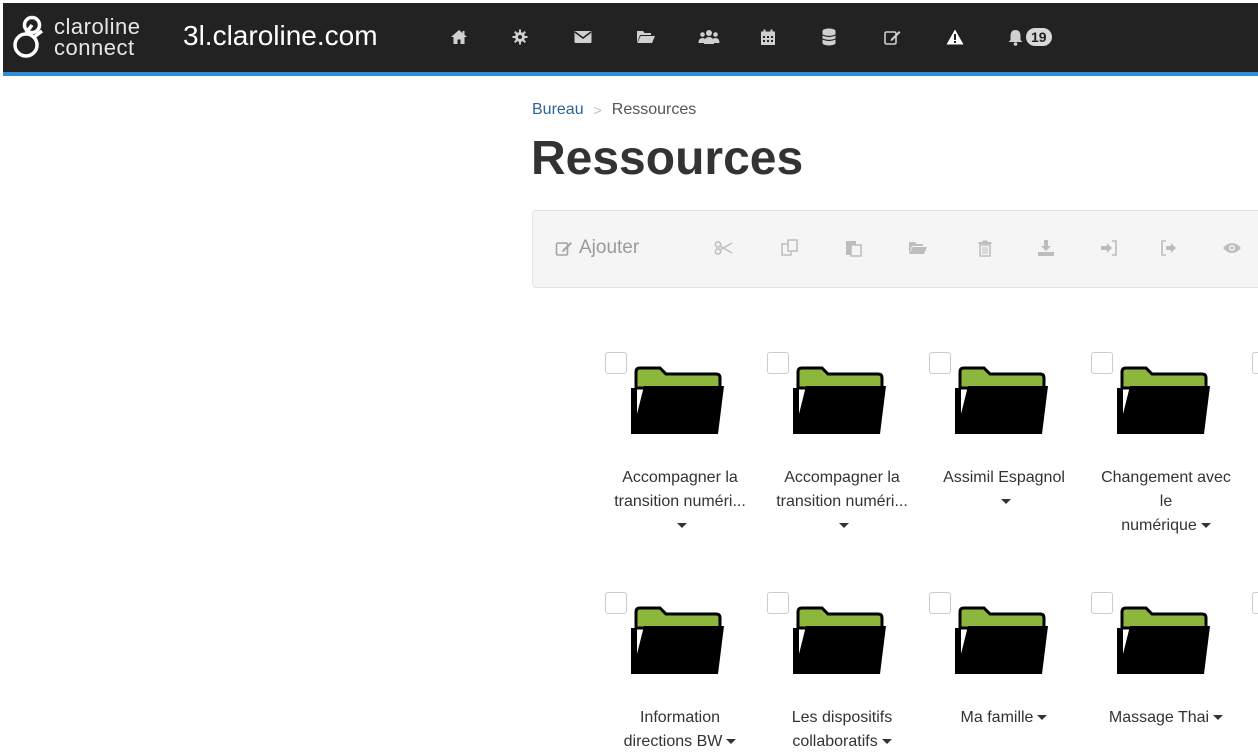  What do you see at coordinates (895, 249) in the screenshot?
I see `resource-toolbar: Ajouter` at bounding box center [895, 249].